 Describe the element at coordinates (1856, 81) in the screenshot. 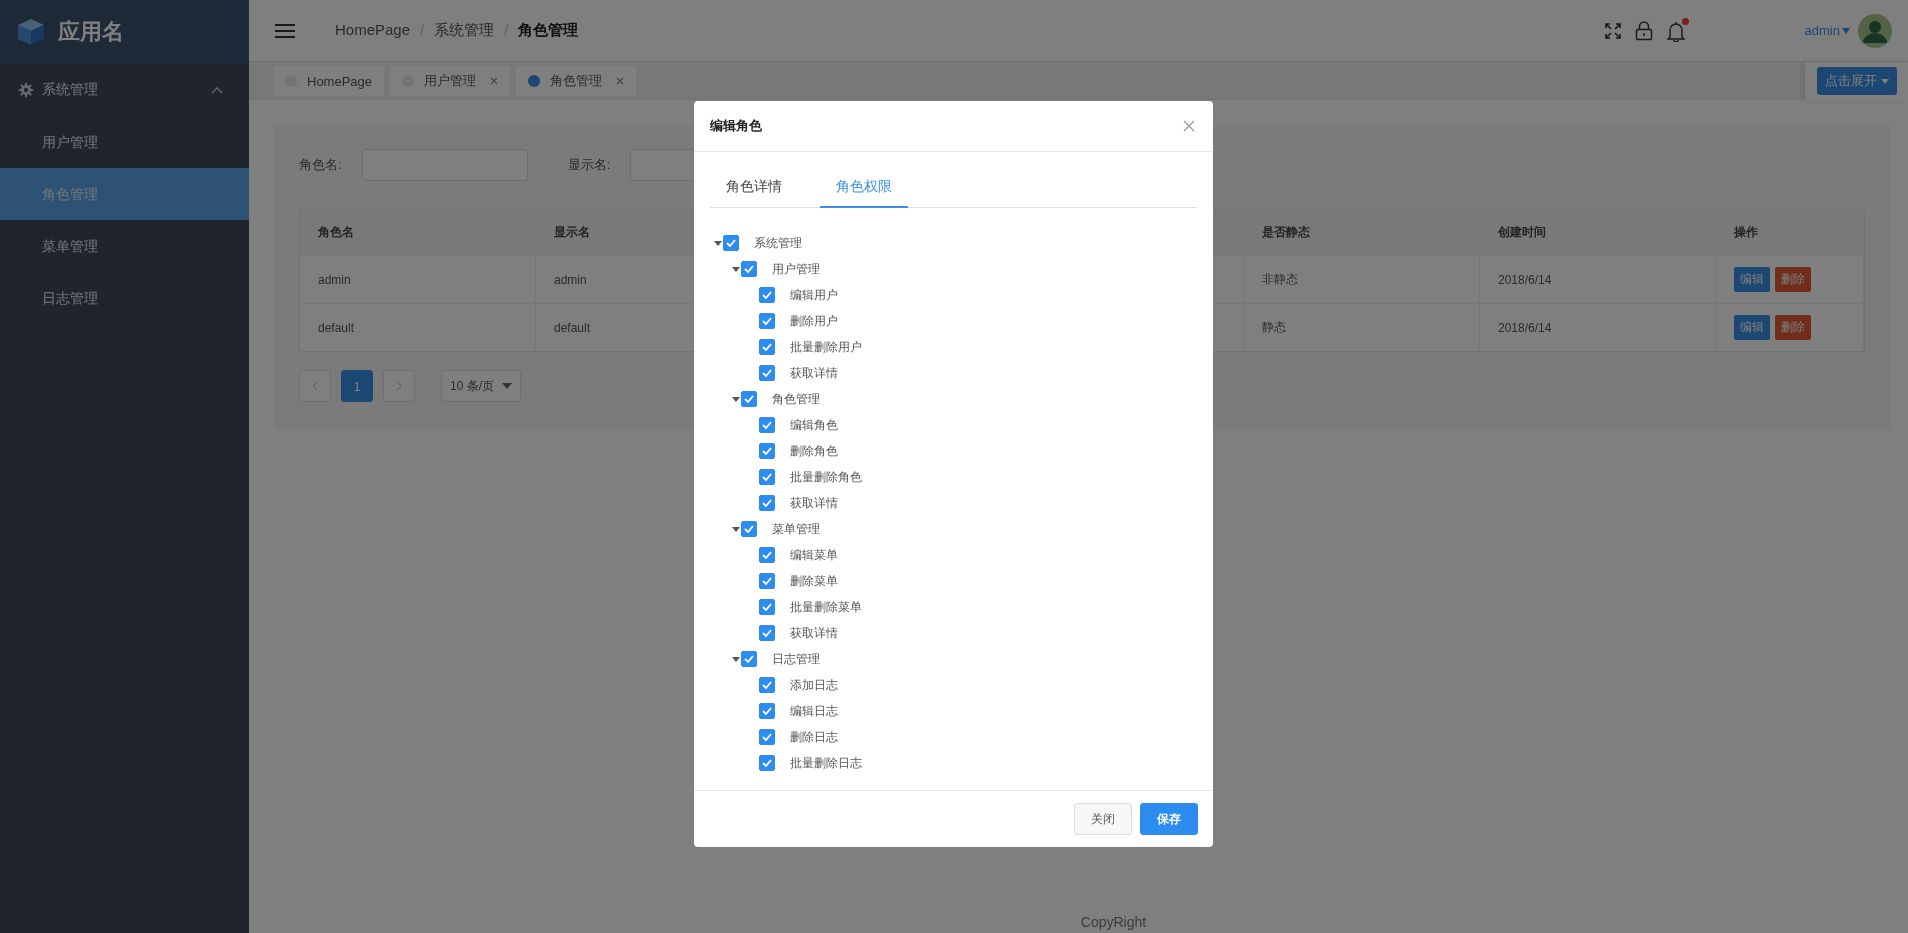

I see `expand-button: 点击展开` at that location.